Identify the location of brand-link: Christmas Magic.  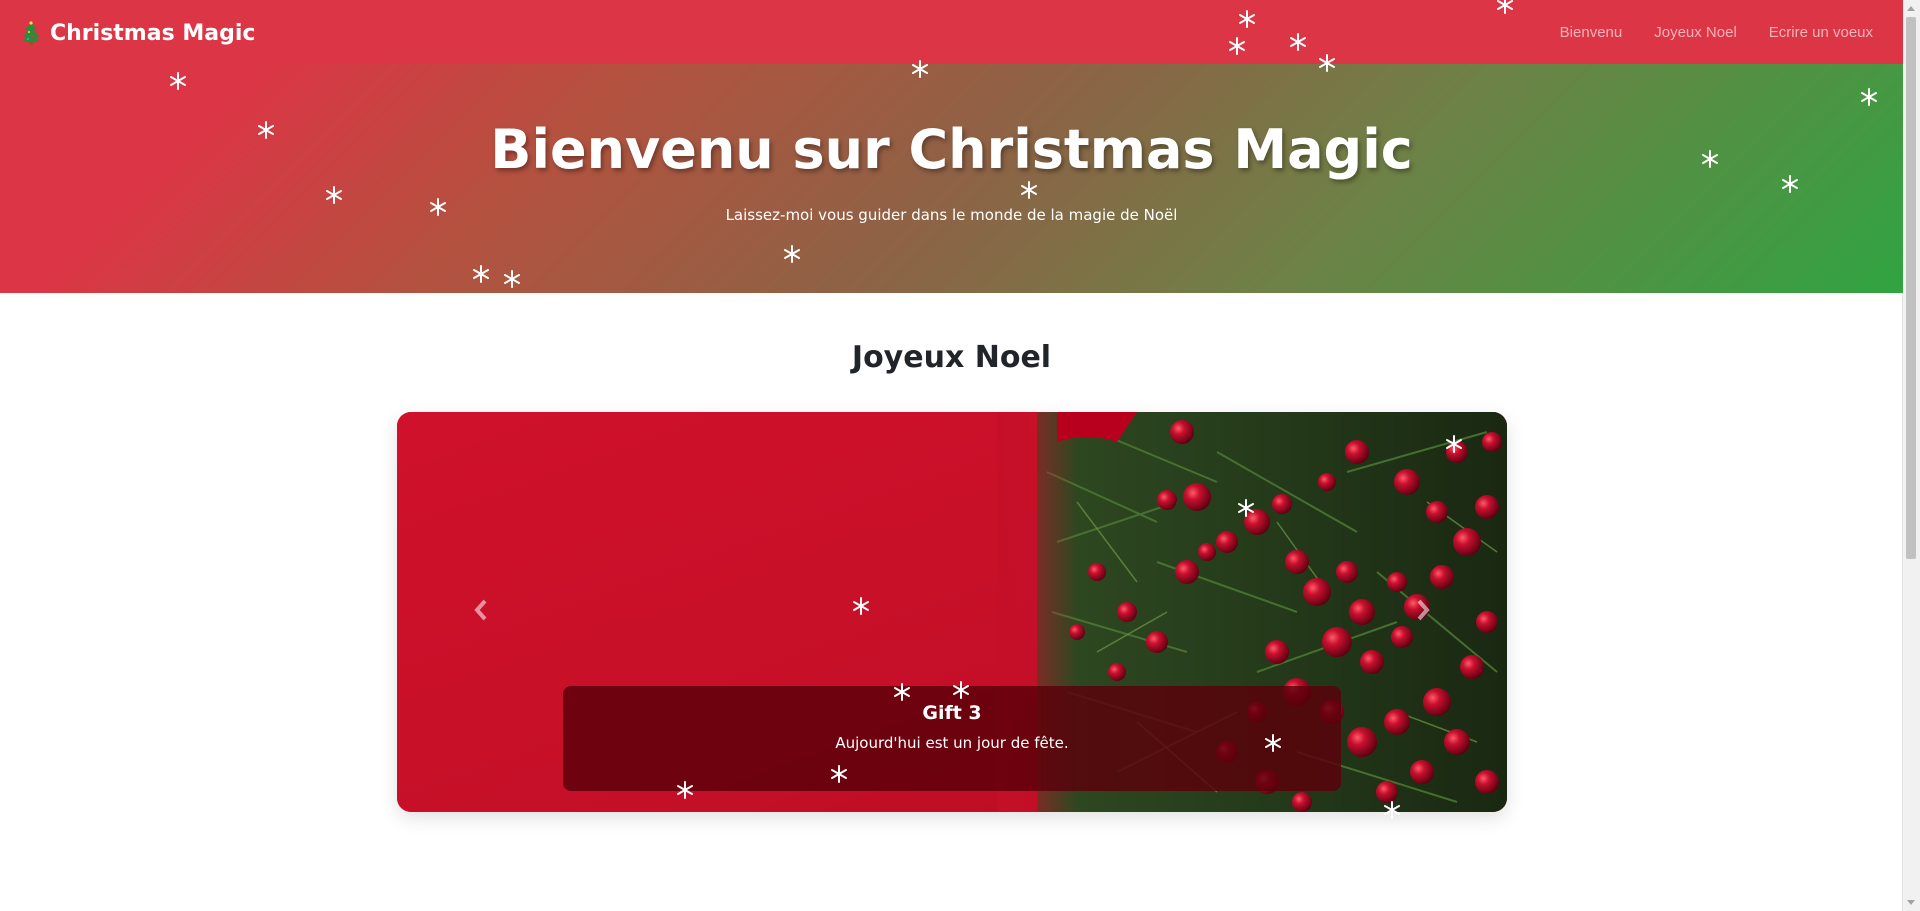
(138, 33).